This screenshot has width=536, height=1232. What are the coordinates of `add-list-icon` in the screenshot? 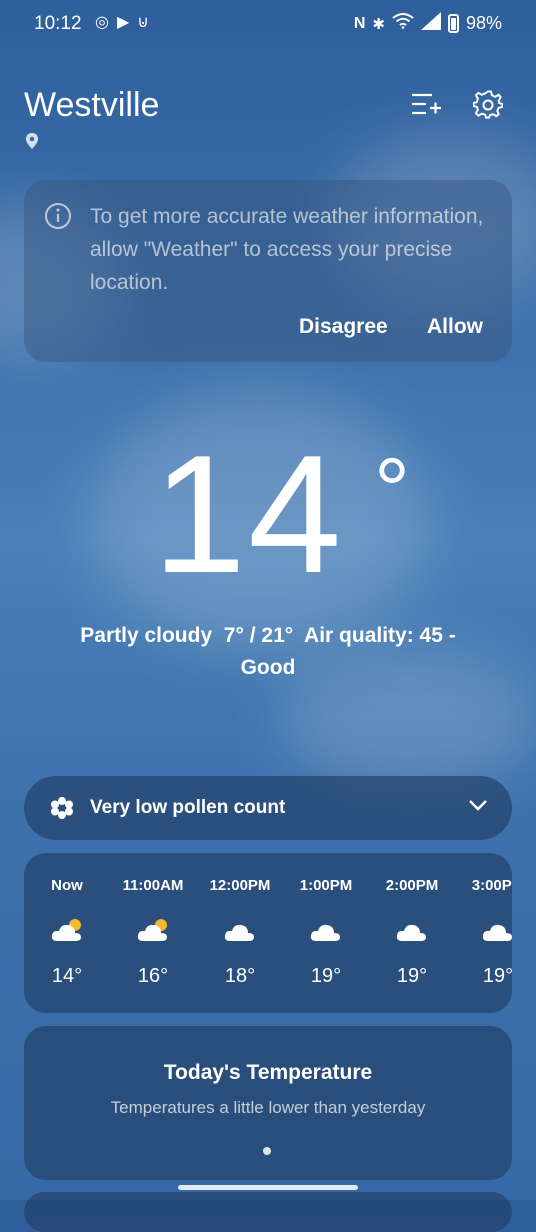 It's located at (426, 104).